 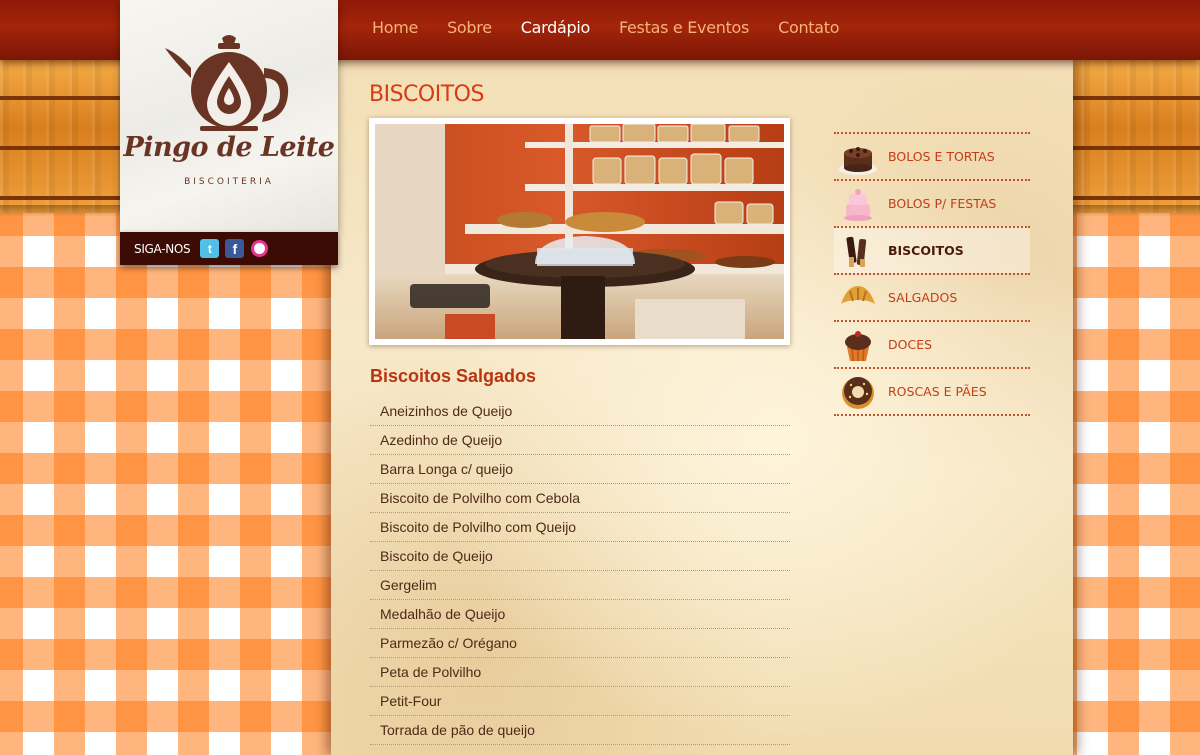 What do you see at coordinates (580, 469) in the screenshot?
I see `list-item: Barra Longa c/ queijo` at bounding box center [580, 469].